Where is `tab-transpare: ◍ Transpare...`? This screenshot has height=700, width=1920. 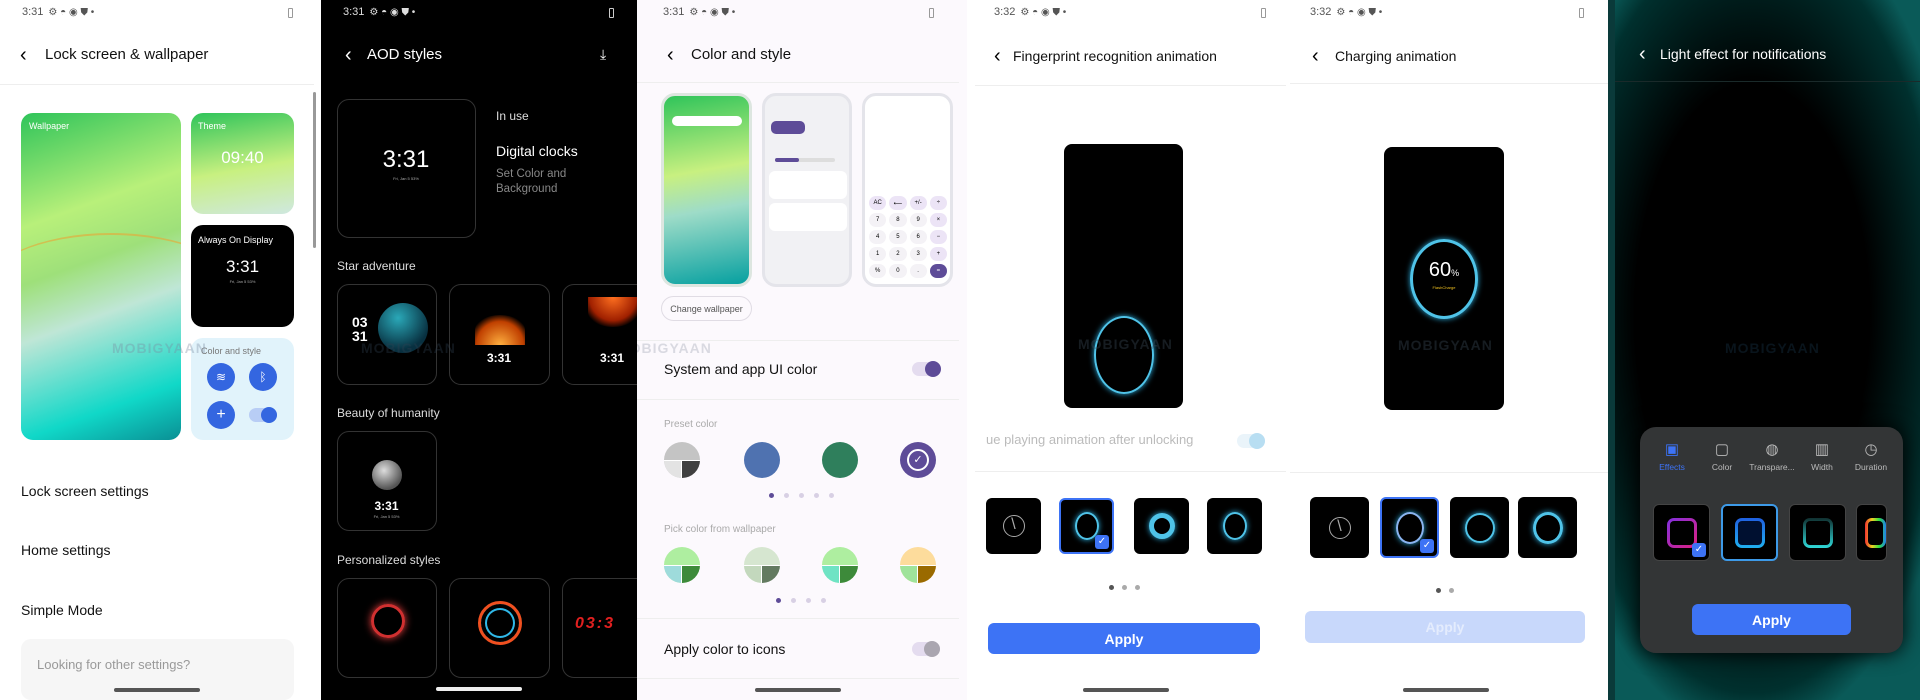 tab-transpare: ◍ Transpare... is located at coordinates (1772, 456).